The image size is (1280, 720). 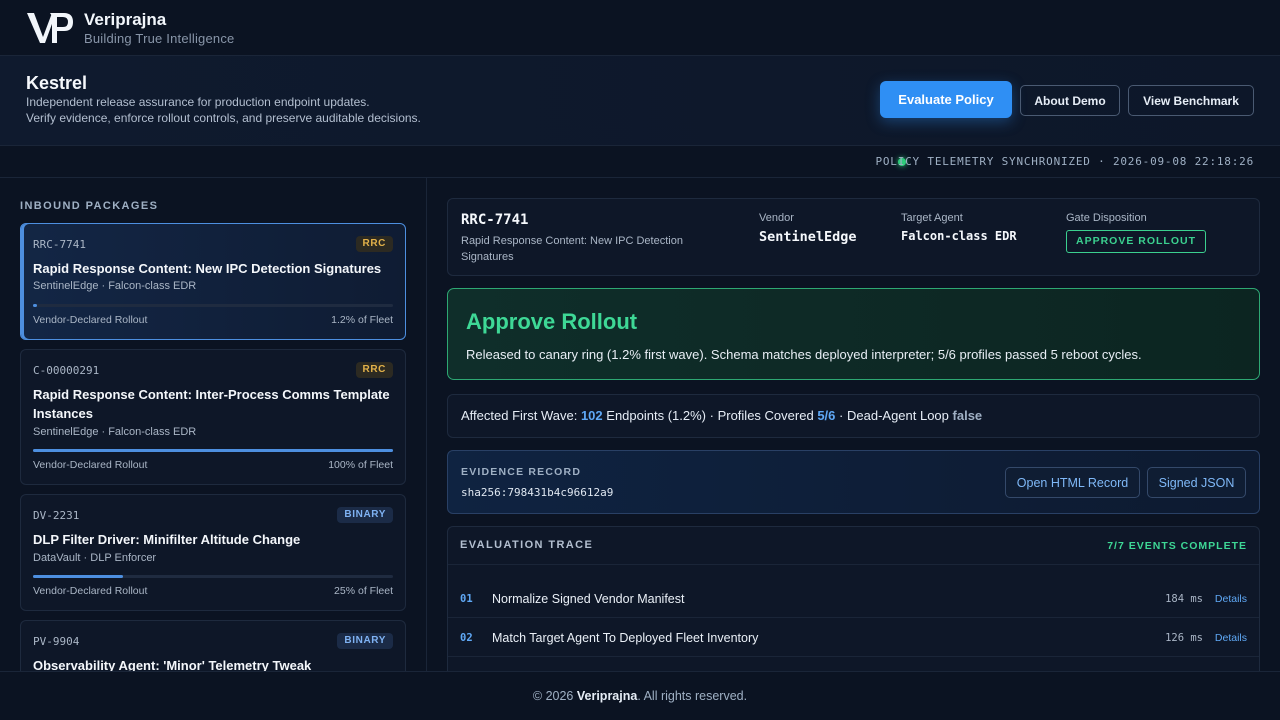 I want to click on trace-step-duration: 184 ms, so click(x=1184, y=599).